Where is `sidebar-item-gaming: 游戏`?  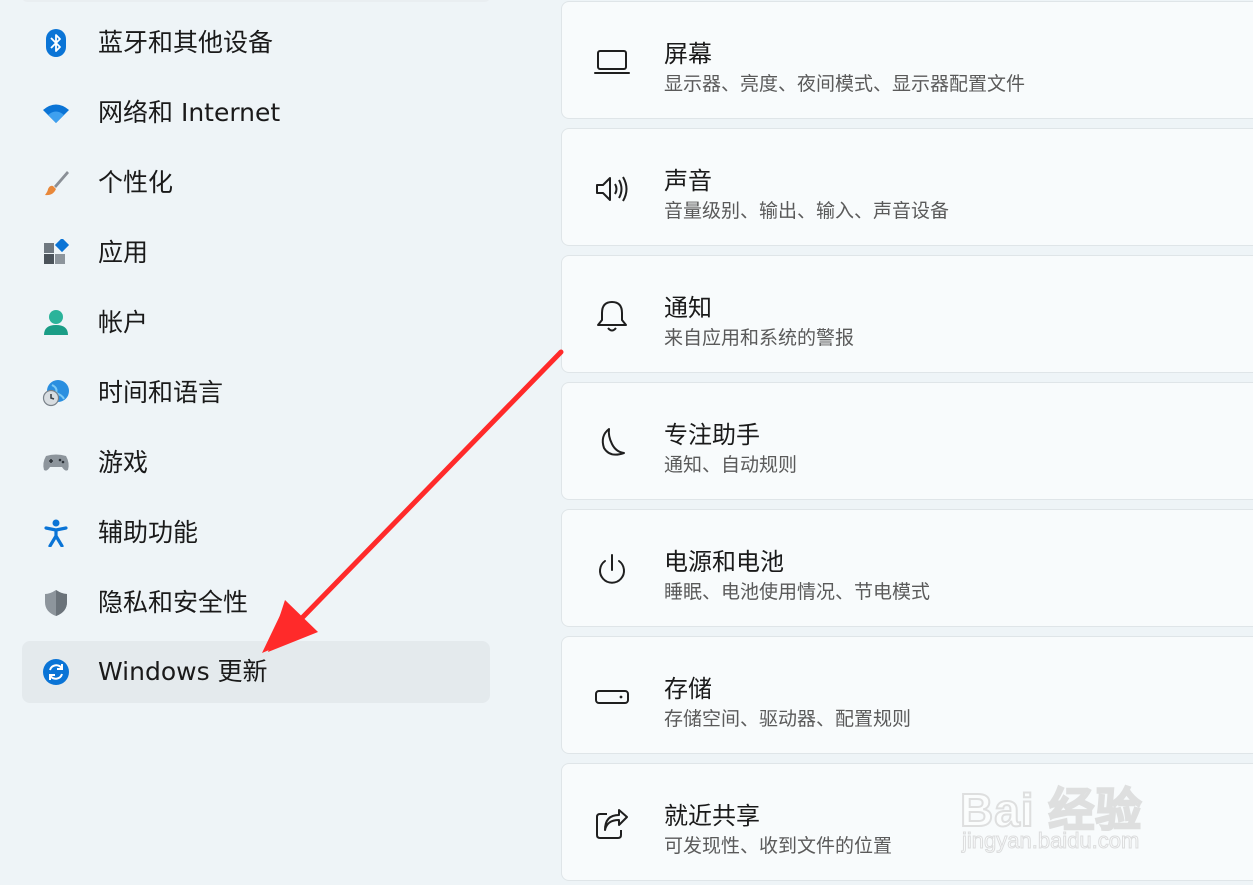 sidebar-item-gaming: 游戏 is located at coordinates (256, 463).